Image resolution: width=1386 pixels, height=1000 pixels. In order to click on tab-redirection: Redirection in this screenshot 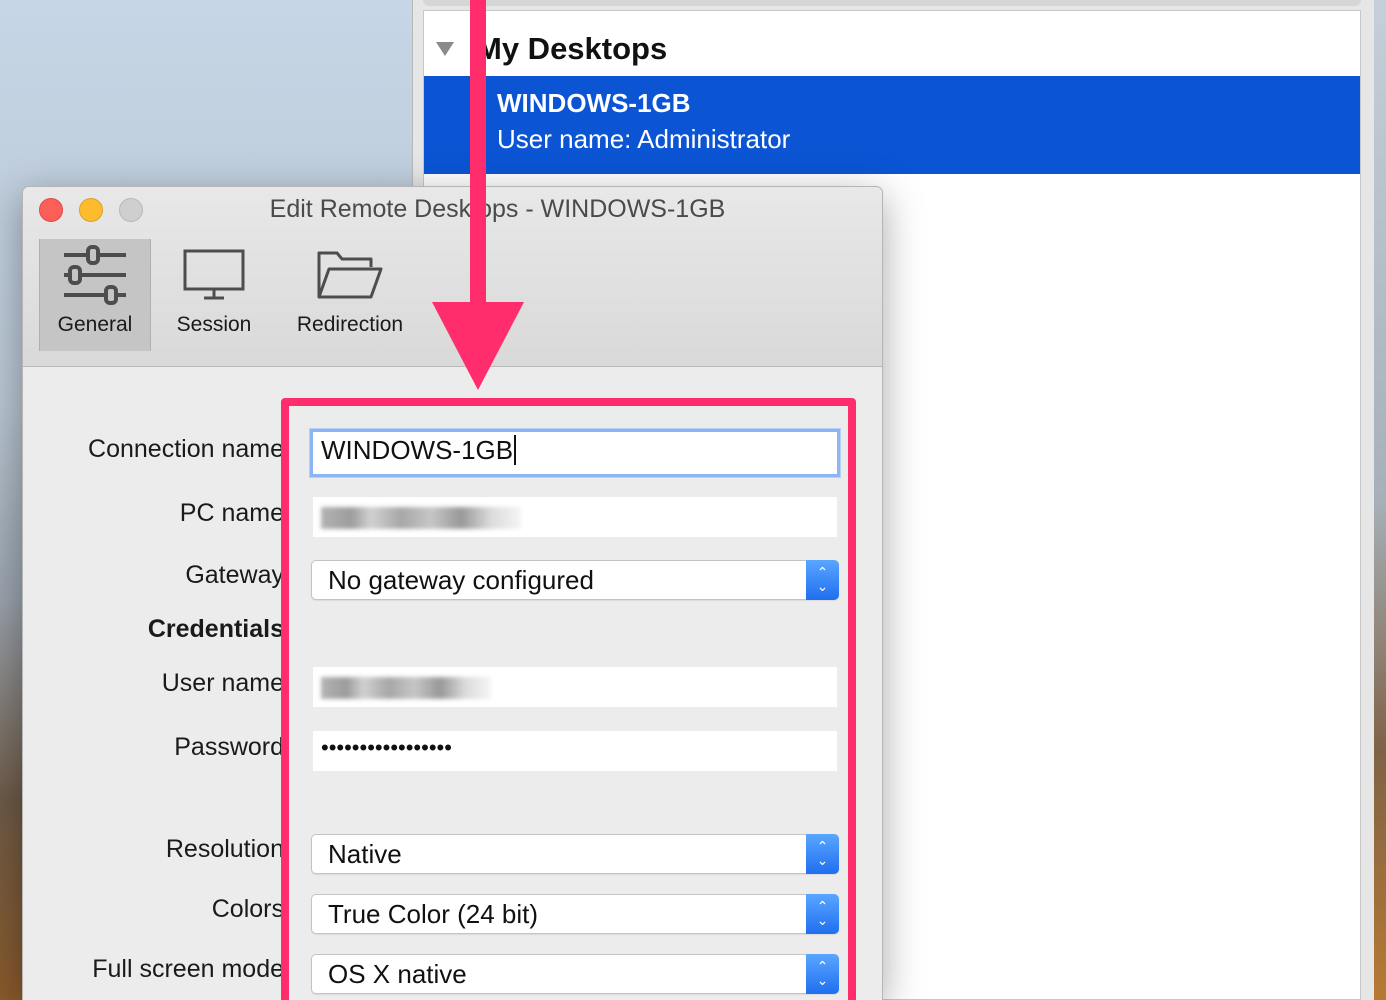, I will do `click(350, 295)`.